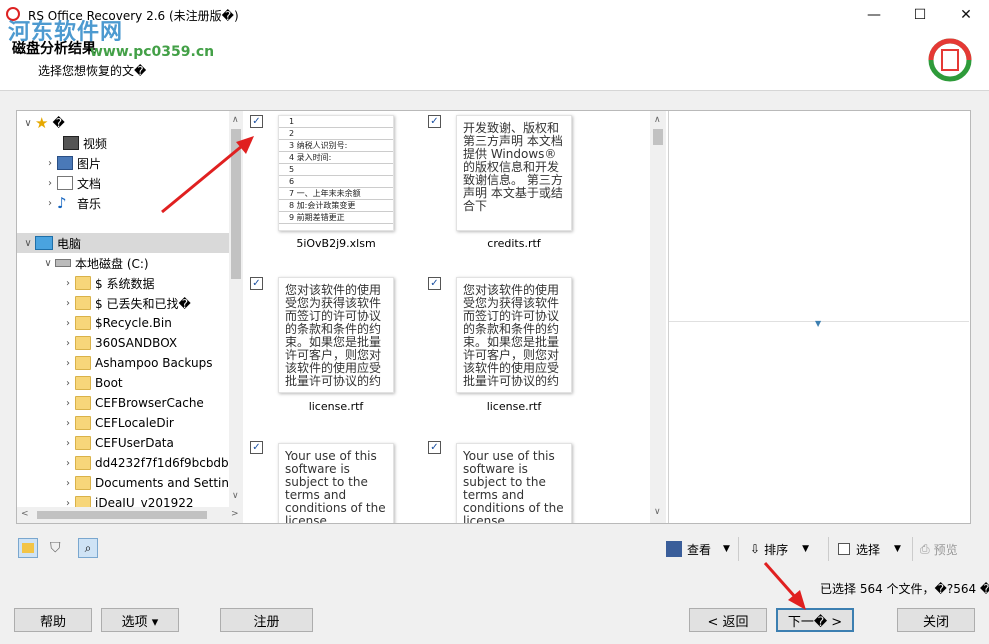  Describe the element at coordinates (207, 175) in the screenshot. I see `annotation-arrow-to-checkbox` at that location.